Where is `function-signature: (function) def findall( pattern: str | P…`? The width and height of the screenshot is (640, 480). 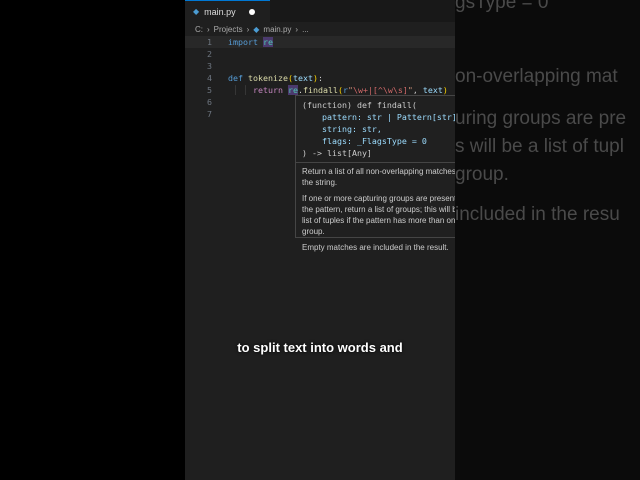 function-signature: (function) def findall( pattern: str | P… is located at coordinates (375, 129).